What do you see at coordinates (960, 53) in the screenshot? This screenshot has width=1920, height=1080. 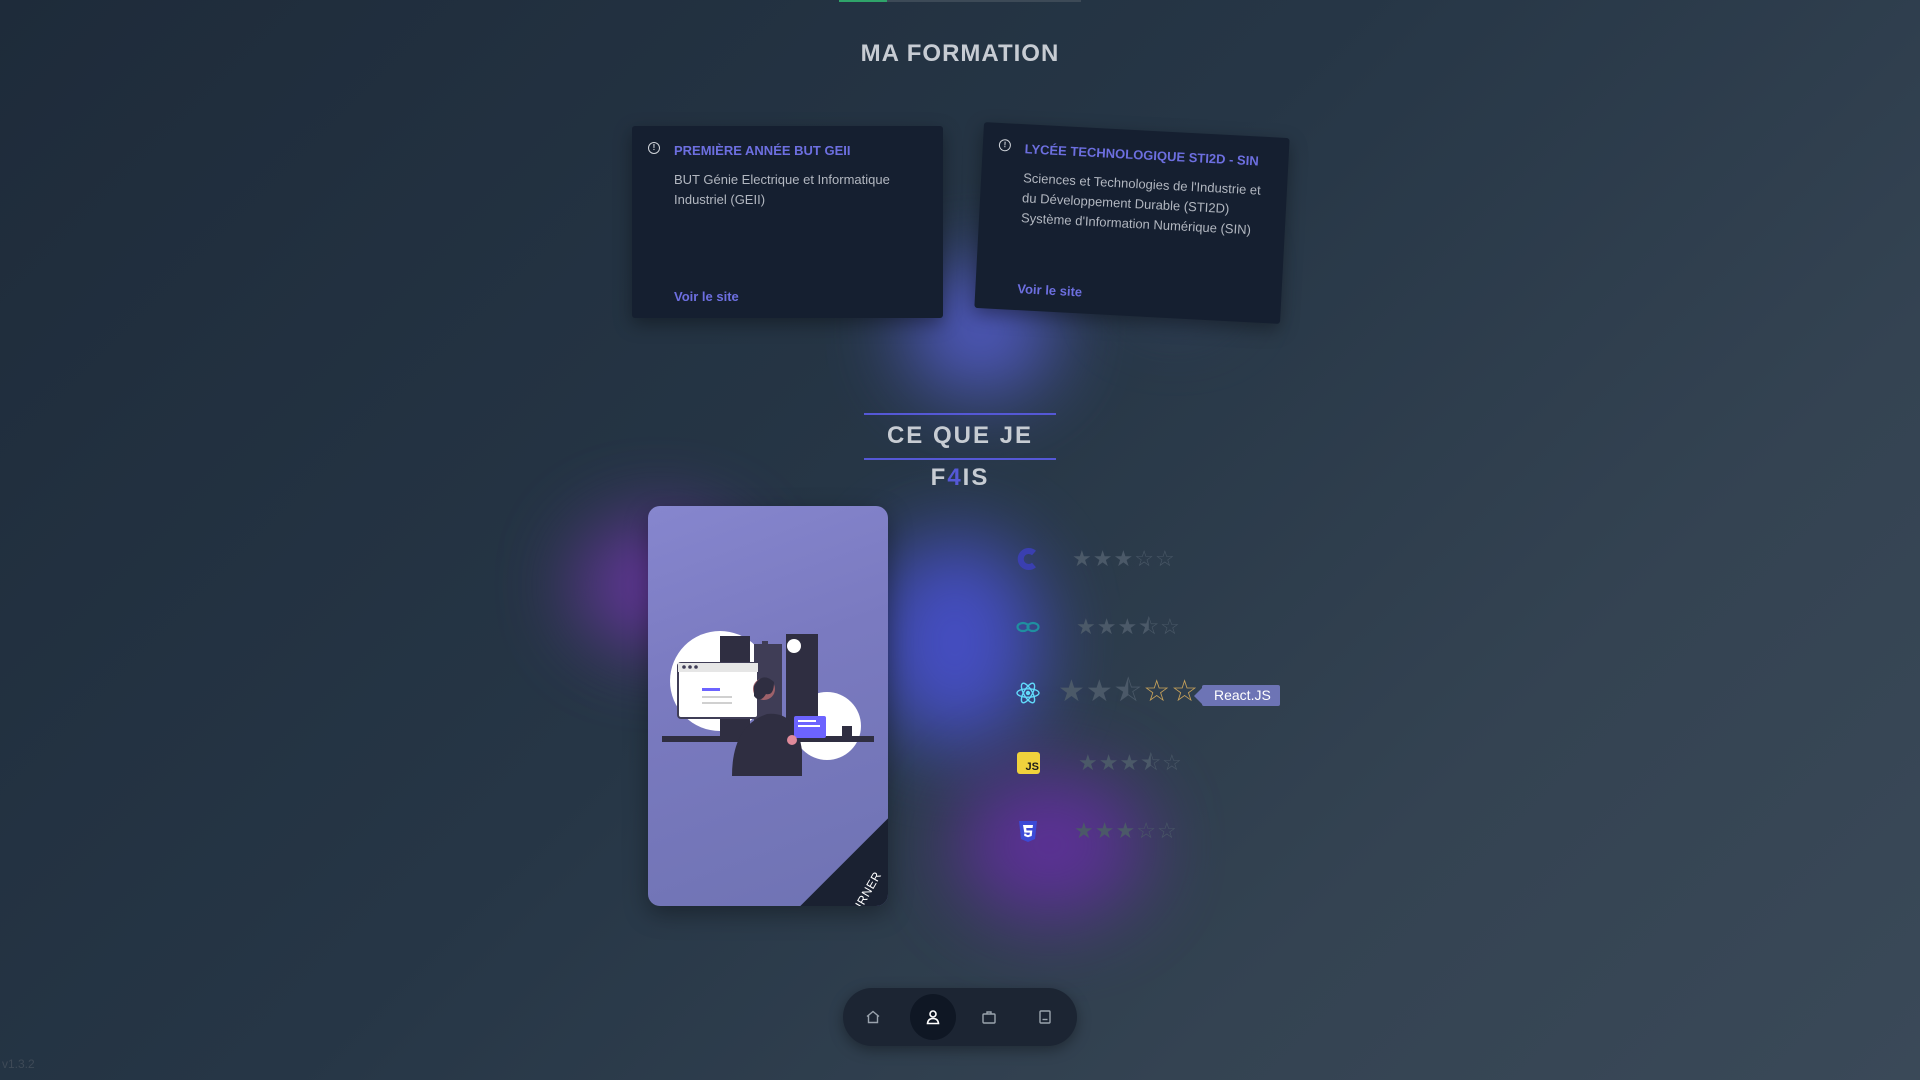 I see `formation-title: MA FORMATION` at bounding box center [960, 53].